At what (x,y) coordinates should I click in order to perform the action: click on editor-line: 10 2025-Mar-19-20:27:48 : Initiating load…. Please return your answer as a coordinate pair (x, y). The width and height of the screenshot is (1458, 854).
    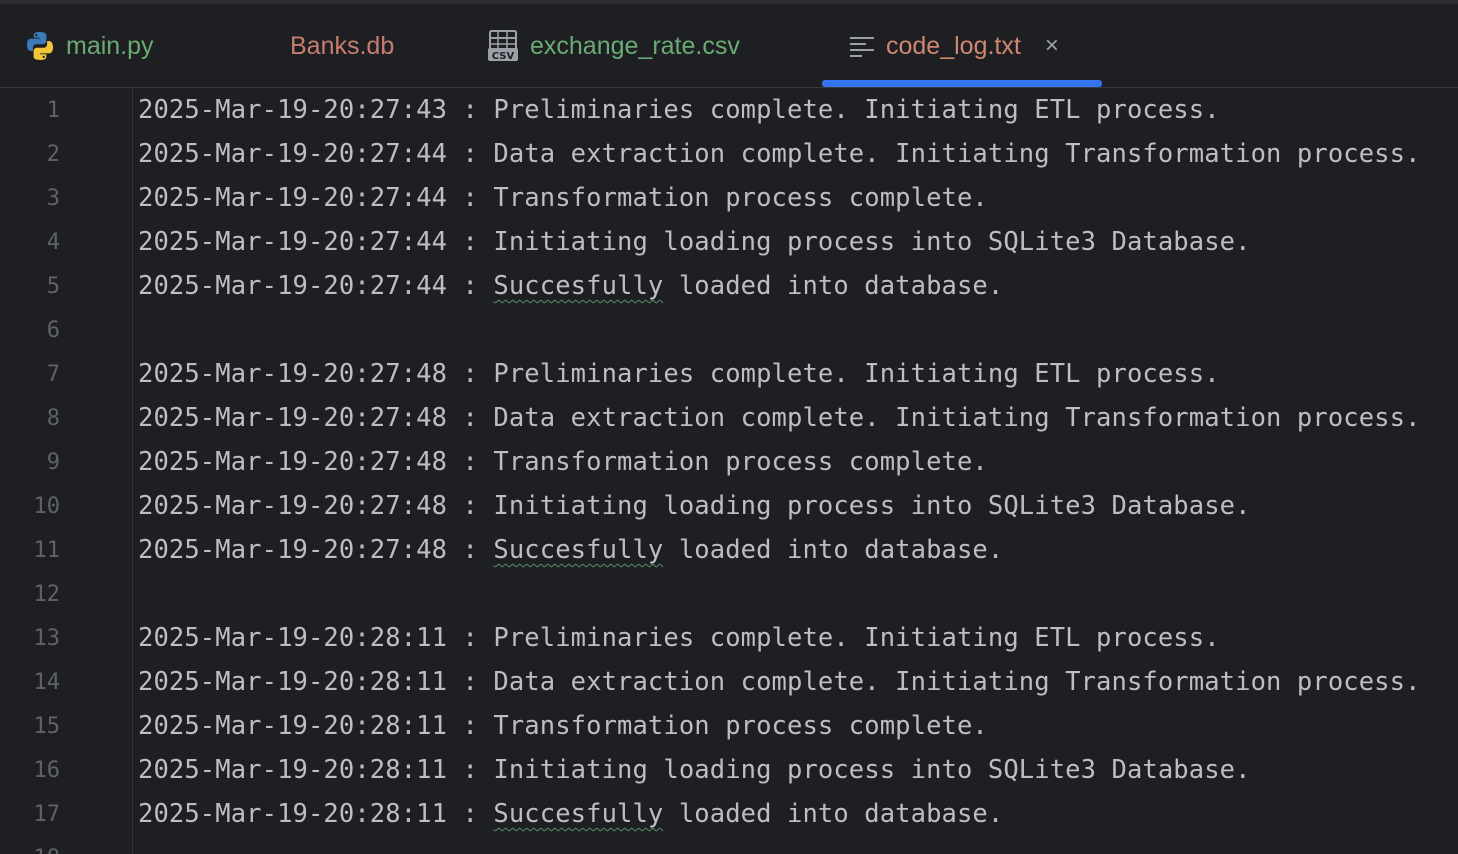
    Looking at the image, I should click on (729, 506).